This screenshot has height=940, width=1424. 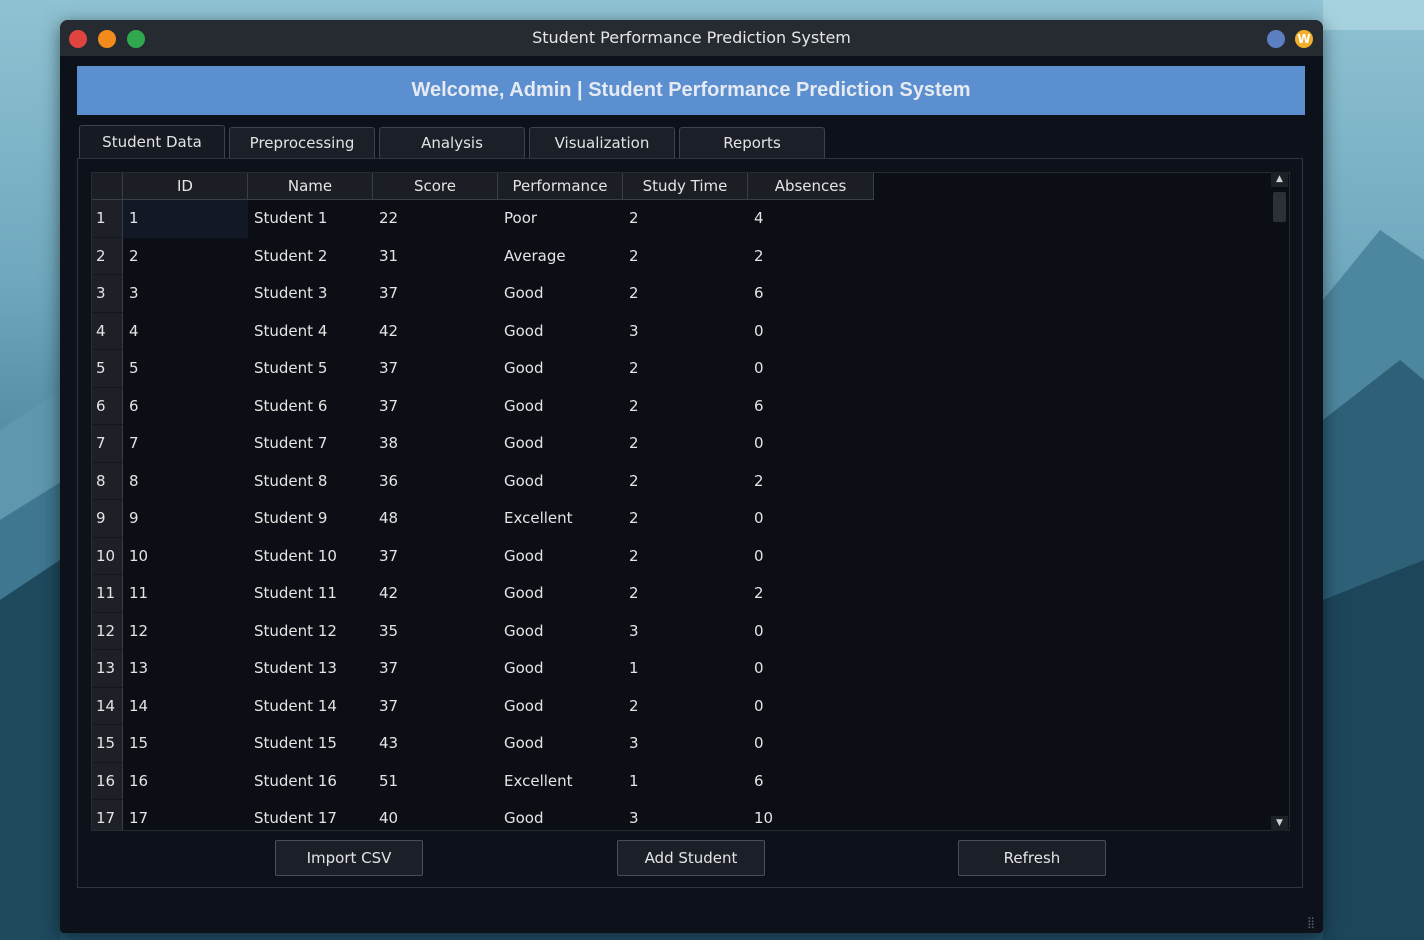 I want to click on table-row: 11 11 Student 11 42 Good 2 2, so click(x=483, y=594).